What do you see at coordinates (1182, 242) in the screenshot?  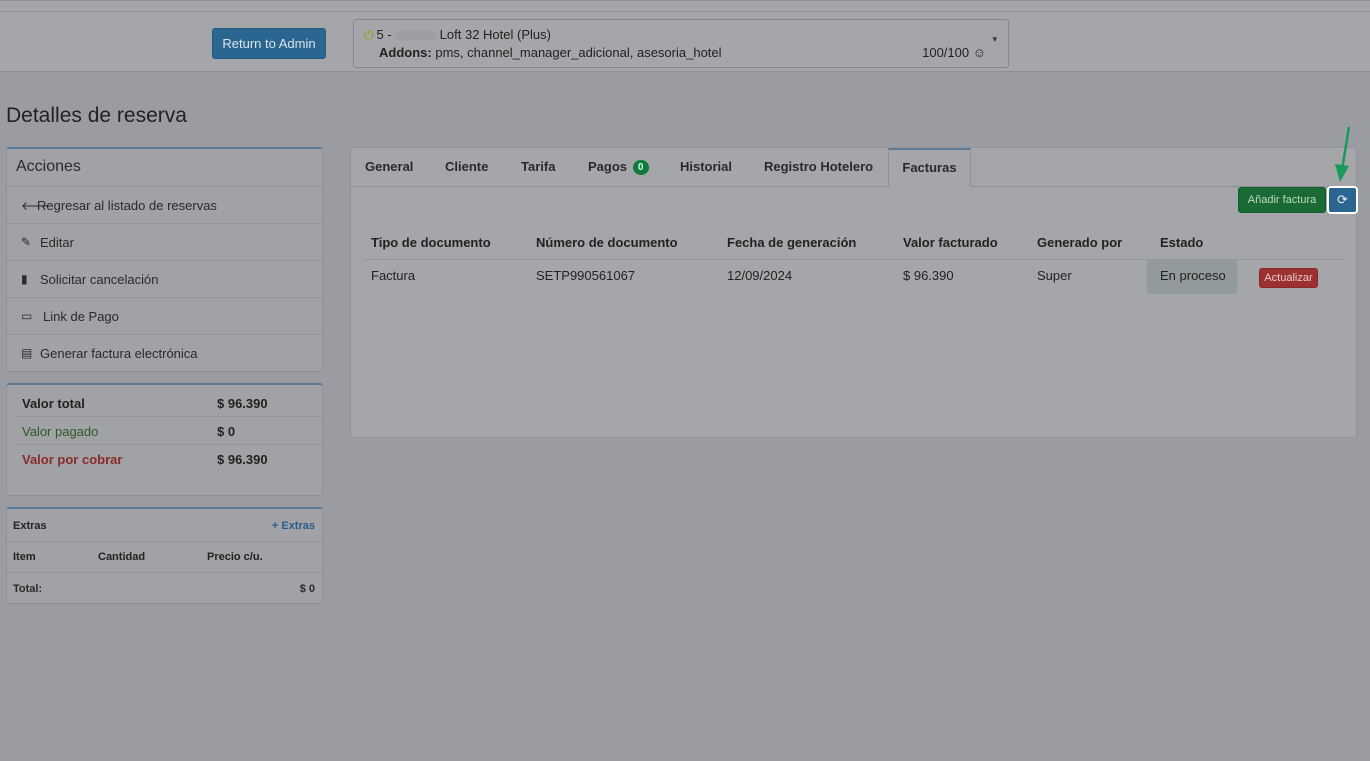 I see `column-status: Estado` at bounding box center [1182, 242].